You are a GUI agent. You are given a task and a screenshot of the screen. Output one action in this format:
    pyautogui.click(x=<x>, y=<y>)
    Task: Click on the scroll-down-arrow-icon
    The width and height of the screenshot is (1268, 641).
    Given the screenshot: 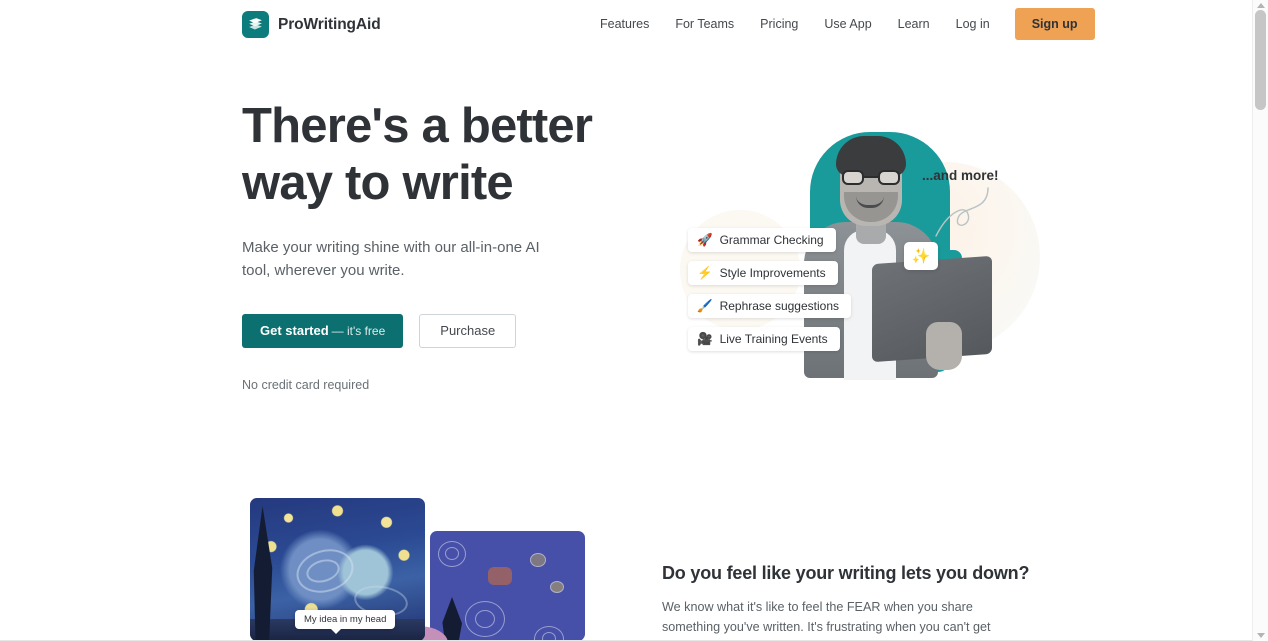 What is the action you would take?
    pyautogui.click(x=1261, y=635)
    